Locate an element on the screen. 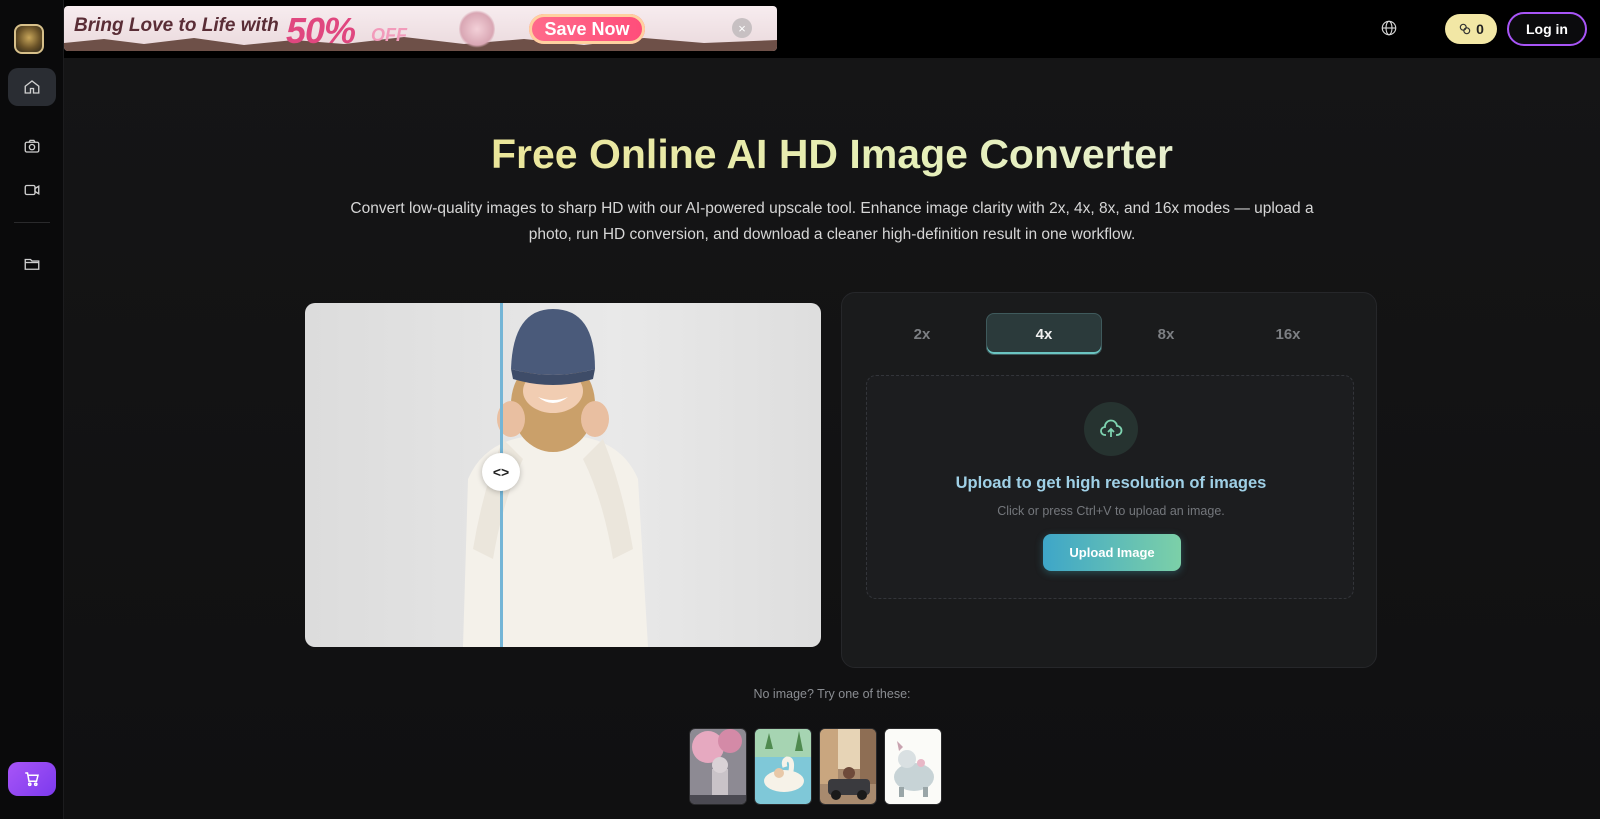 The width and height of the screenshot is (1600, 819). cart-button is located at coordinates (32, 779).